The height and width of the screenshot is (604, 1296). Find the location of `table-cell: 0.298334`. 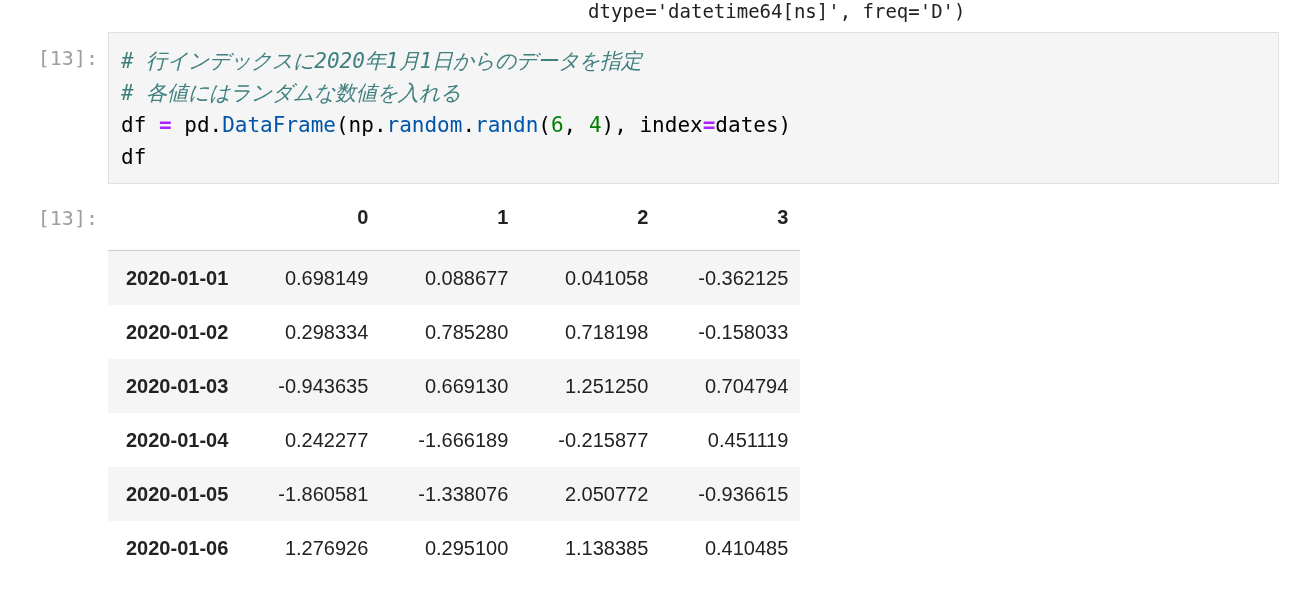

table-cell: 0.298334 is located at coordinates (326, 331).